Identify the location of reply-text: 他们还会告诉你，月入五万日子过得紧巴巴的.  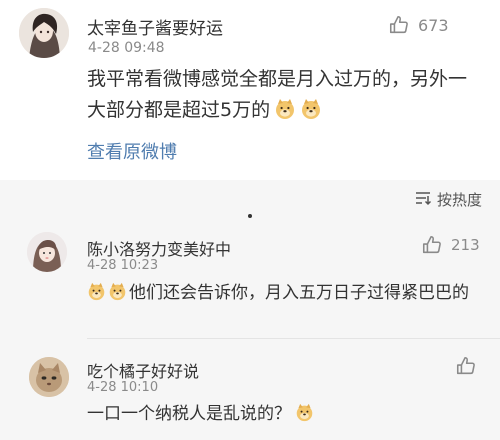
(282, 293).